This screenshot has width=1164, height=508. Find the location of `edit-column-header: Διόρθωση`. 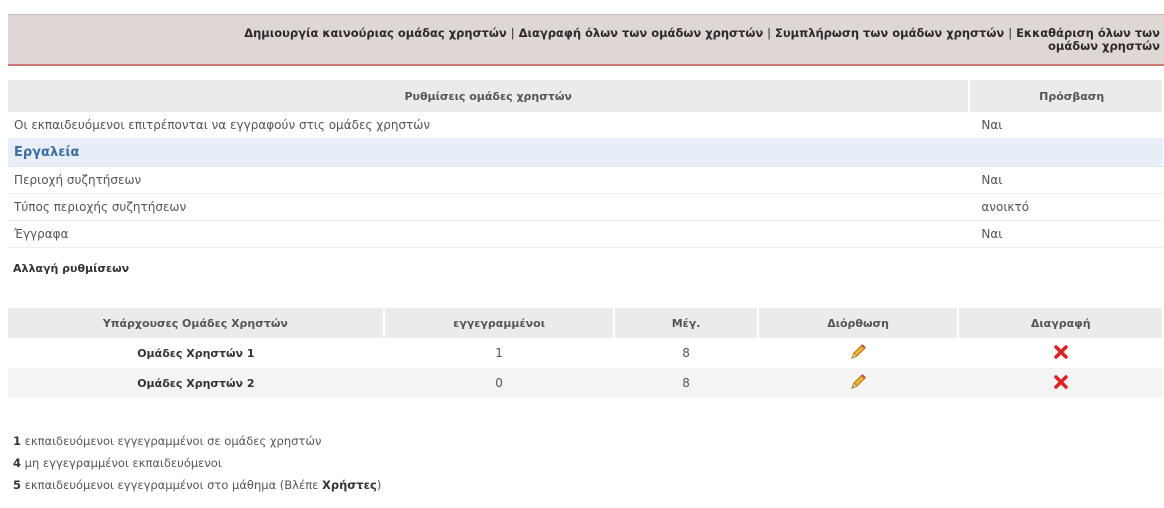

edit-column-header: Διόρθωση is located at coordinates (858, 323).